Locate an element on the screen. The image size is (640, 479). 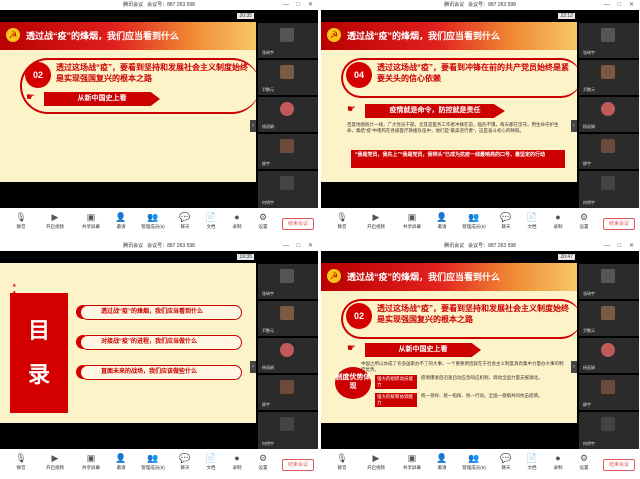
members-label: 管理成员(6) is located at coordinates (153, 226).